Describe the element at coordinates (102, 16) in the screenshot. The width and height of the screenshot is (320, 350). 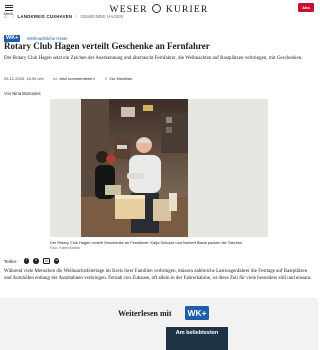
I see `breadcrumb-item-gemeinde: GEMEINDE HAGEN` at that location.